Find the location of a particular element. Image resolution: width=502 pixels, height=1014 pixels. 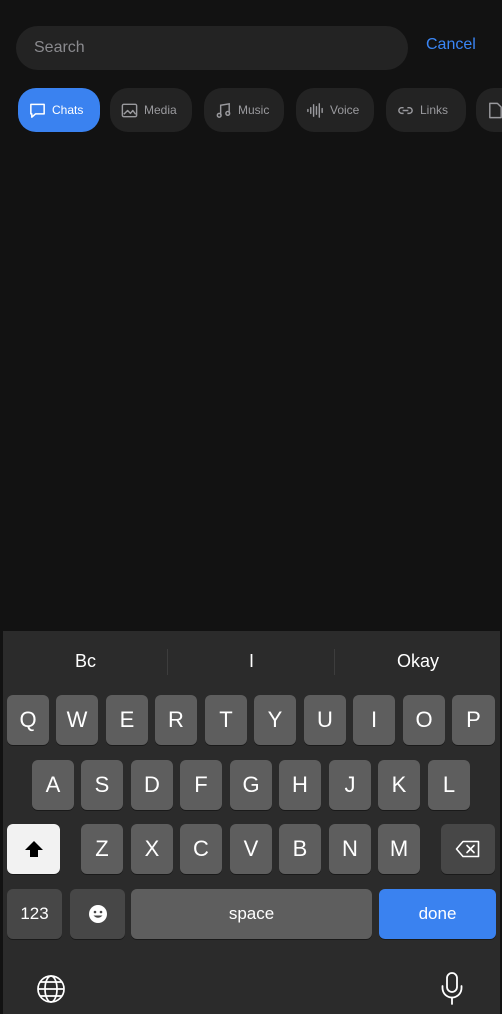

backspace-icon is located at coordinates (467, 849).